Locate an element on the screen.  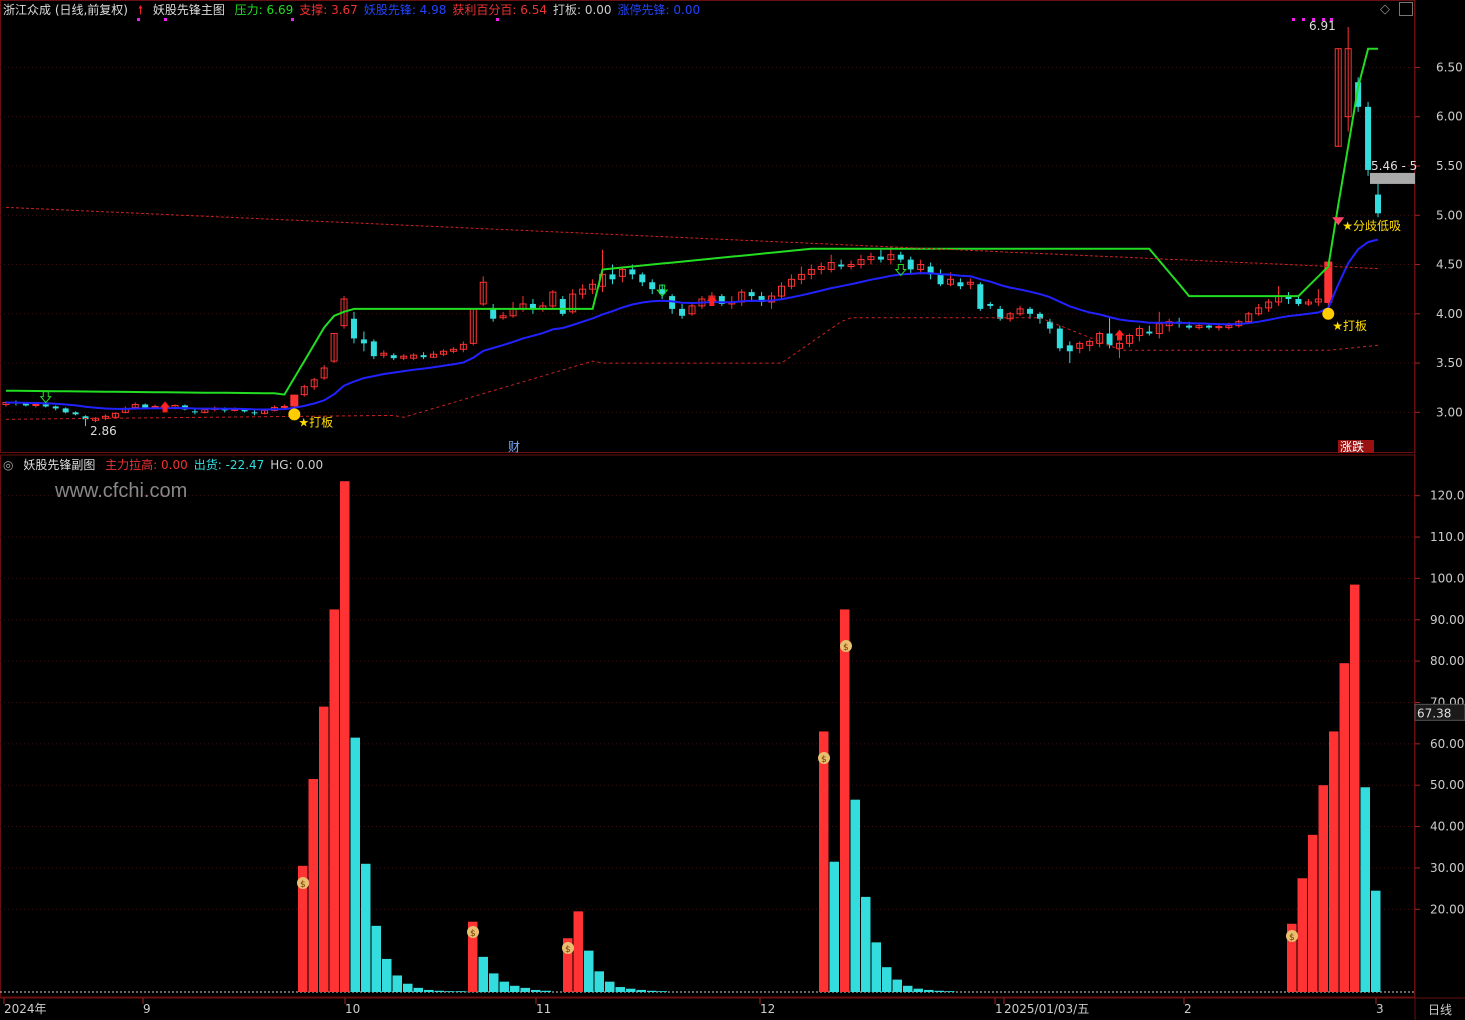
low-price-label: 2.86 is located at coordinates (103, 431).